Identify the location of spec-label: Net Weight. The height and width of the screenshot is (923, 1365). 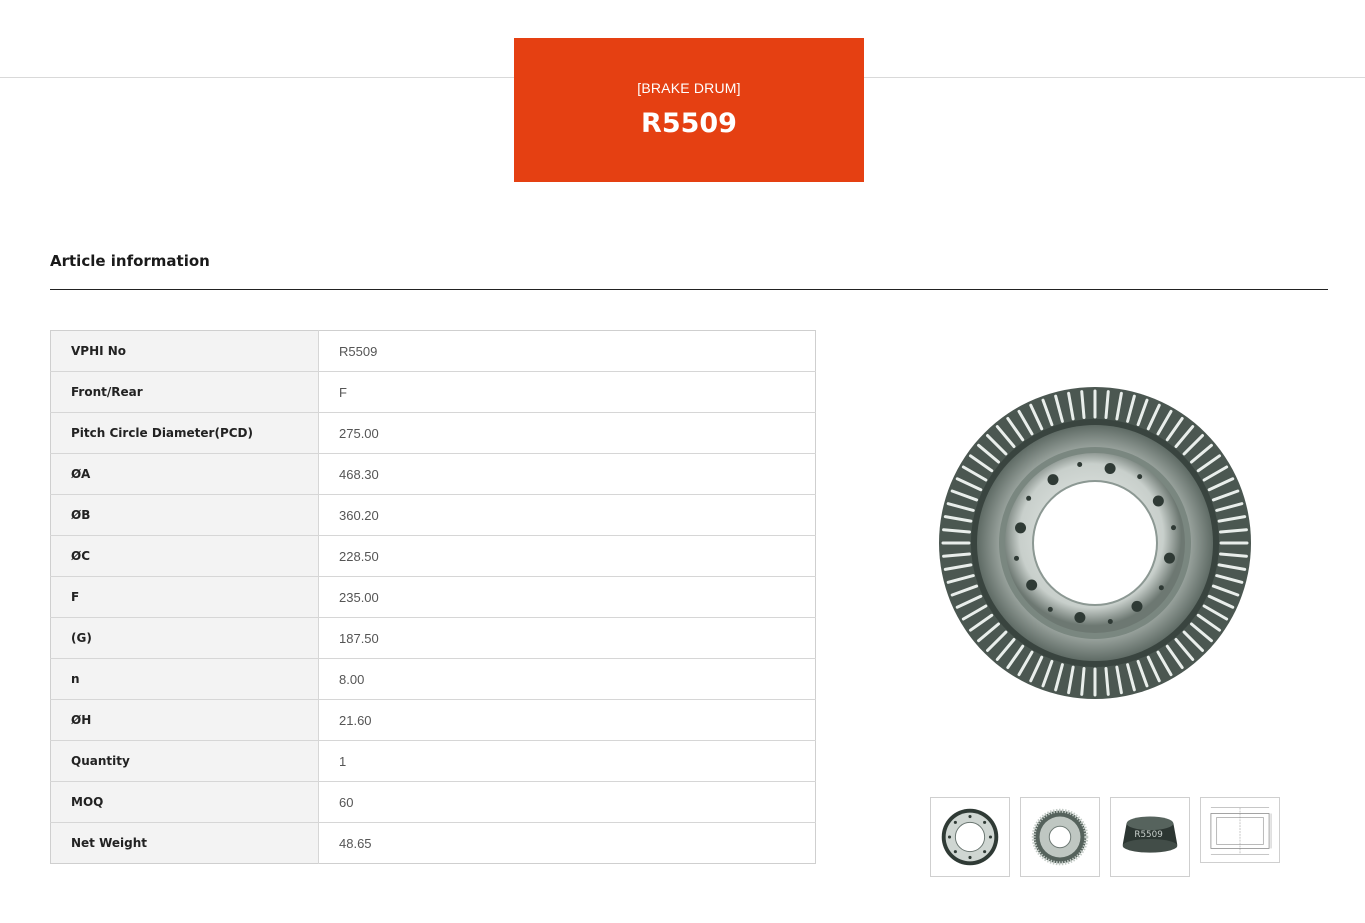
(184, 843).